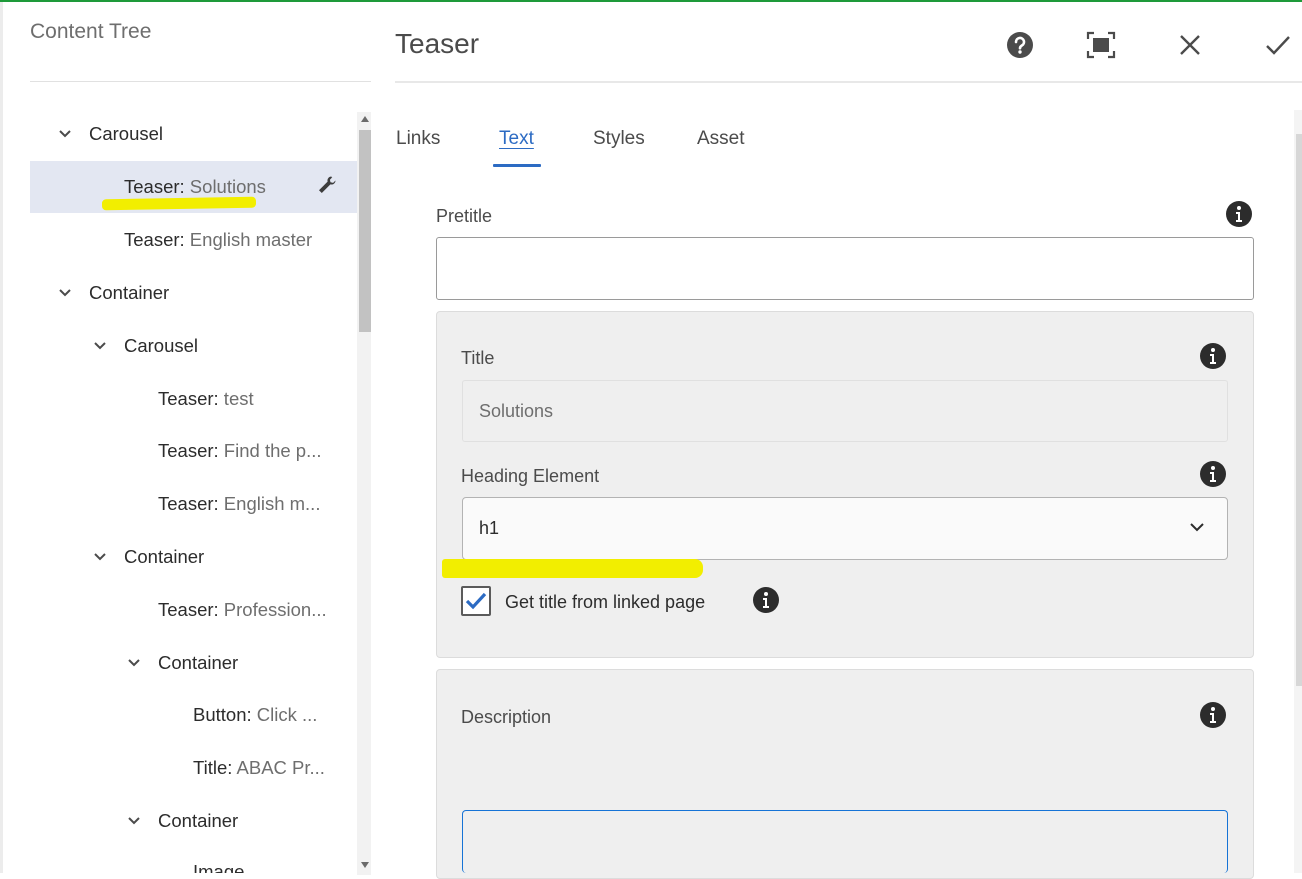  I want to click on tree-item-name: Solutions, so click(225, 186).